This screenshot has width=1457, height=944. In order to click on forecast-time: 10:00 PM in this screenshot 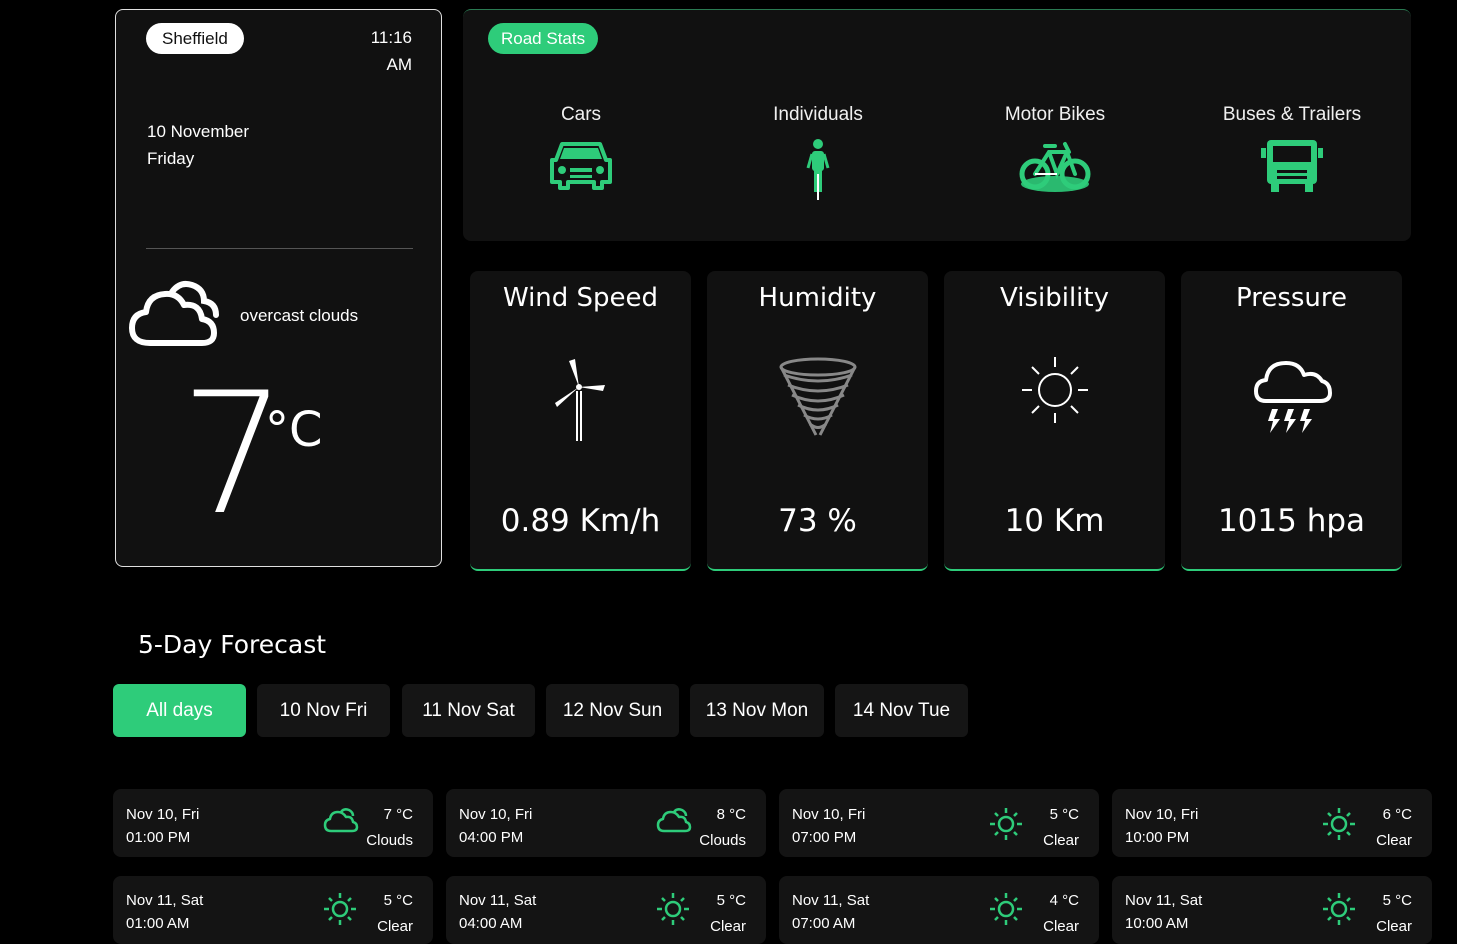, I will do `click(1157, 837)`.